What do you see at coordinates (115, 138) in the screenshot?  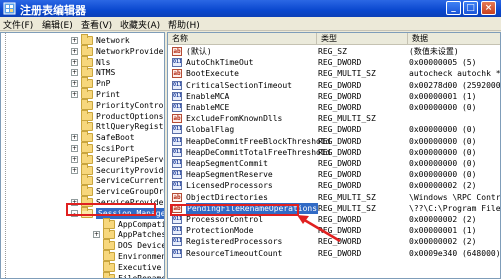 I see `tree-item-label: SafeBoot` at bounding box center [115, 138].